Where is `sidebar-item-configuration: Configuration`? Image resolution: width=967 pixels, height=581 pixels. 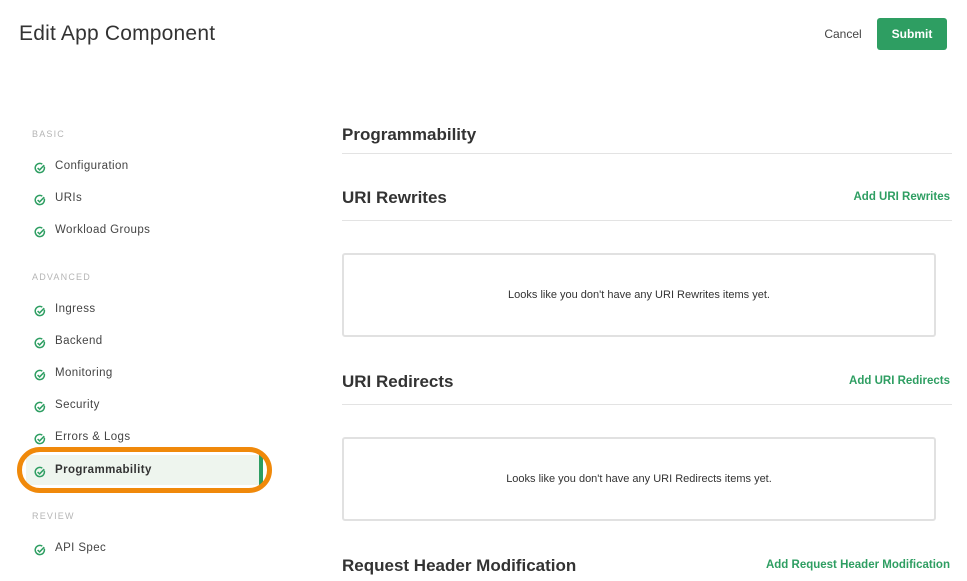
sidebar-item-configuration: Configuration is located at coordinates (144, 166).